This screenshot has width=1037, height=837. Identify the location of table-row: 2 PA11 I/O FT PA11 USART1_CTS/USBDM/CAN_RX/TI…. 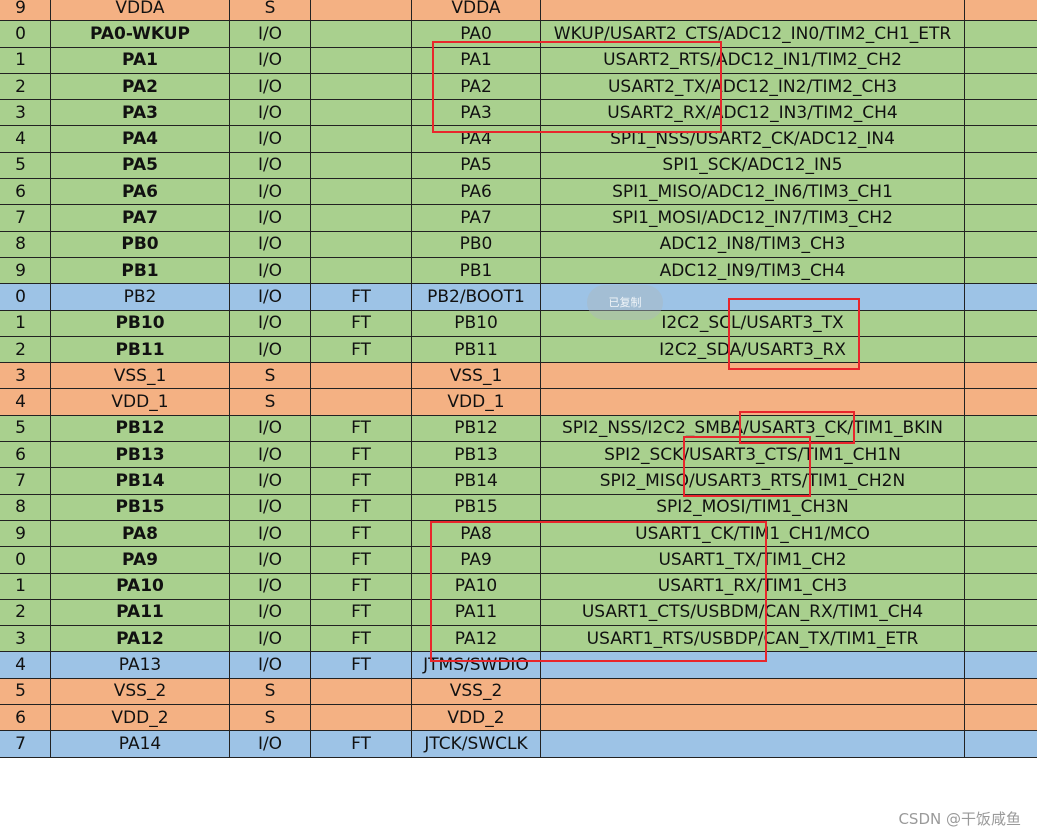
(518, 612).